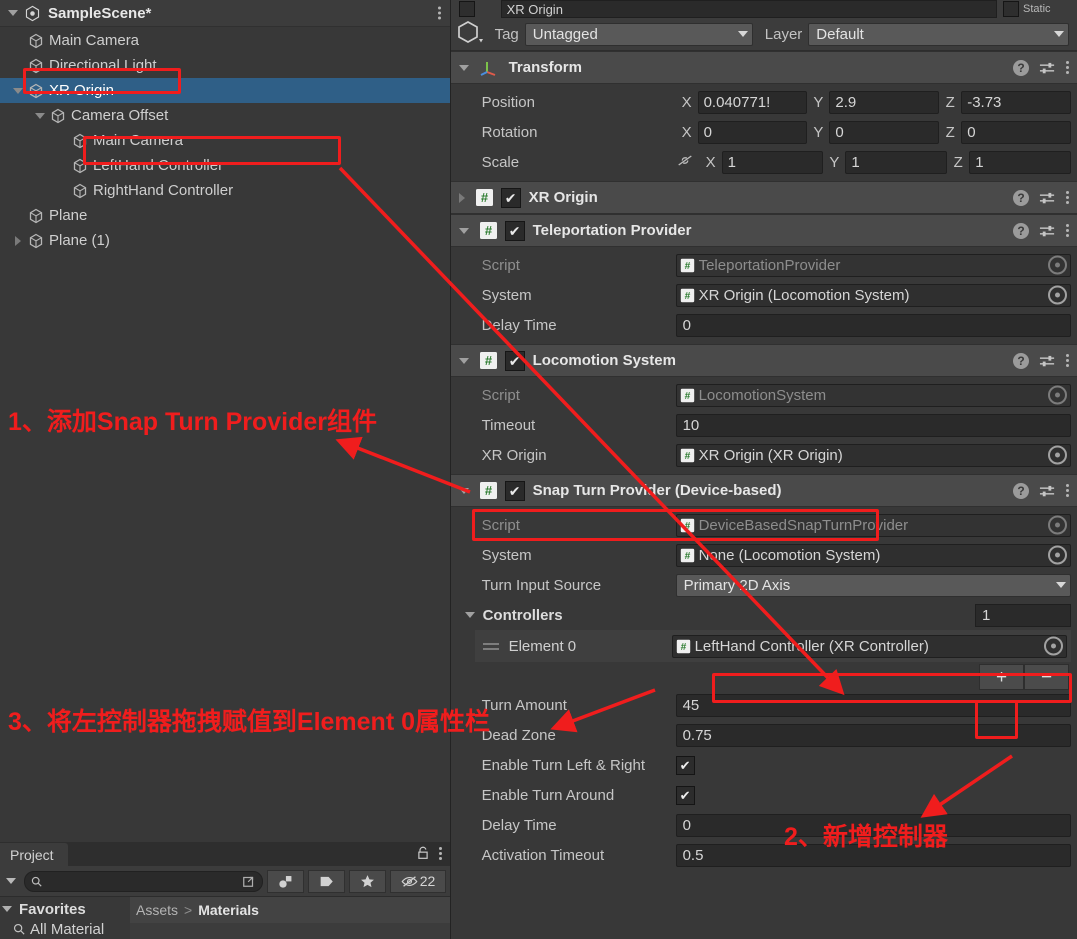 Image resolution: width=1077 pixels, height=939 pixels. What do you see at coordinates (440, 853) in the screenshot?
I see `project-menu-icon` at bounding box center [440, 853].